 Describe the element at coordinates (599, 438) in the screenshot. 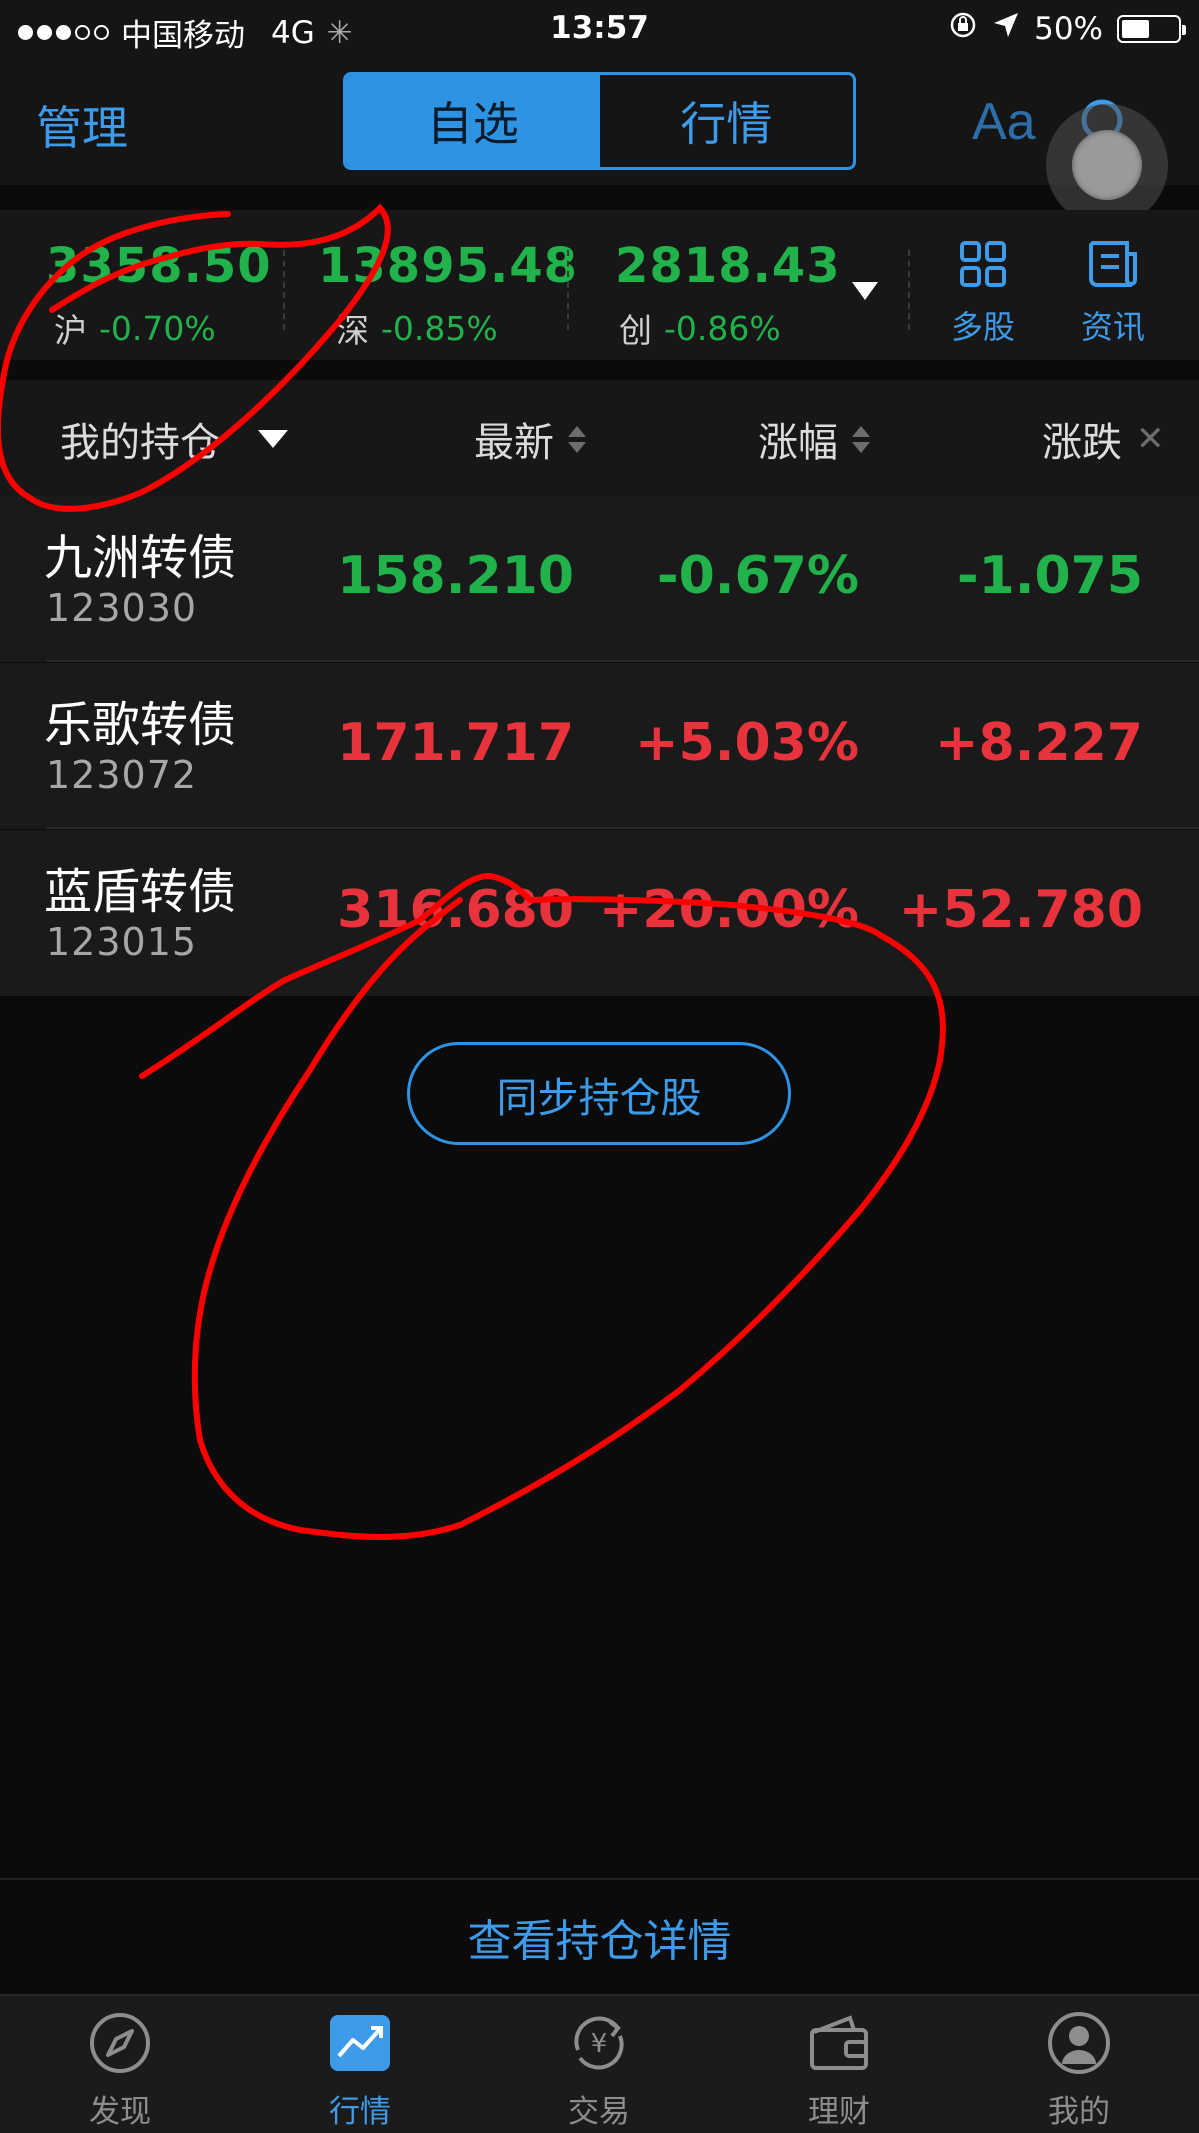

I see `table-header: 我的持仓 最新 涨幅 涨跌 ✕` at that location.